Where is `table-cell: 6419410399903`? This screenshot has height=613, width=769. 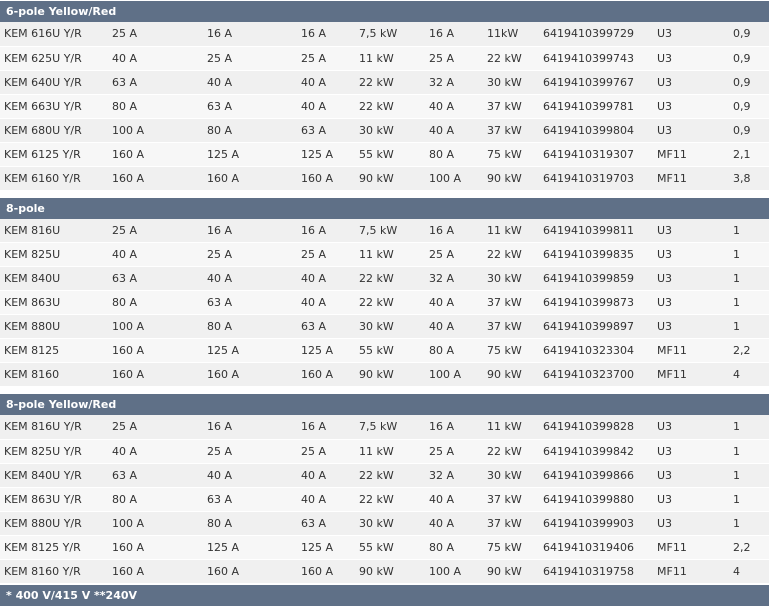
table-cell: 6419410399903 is located at coordinates (596, 523).